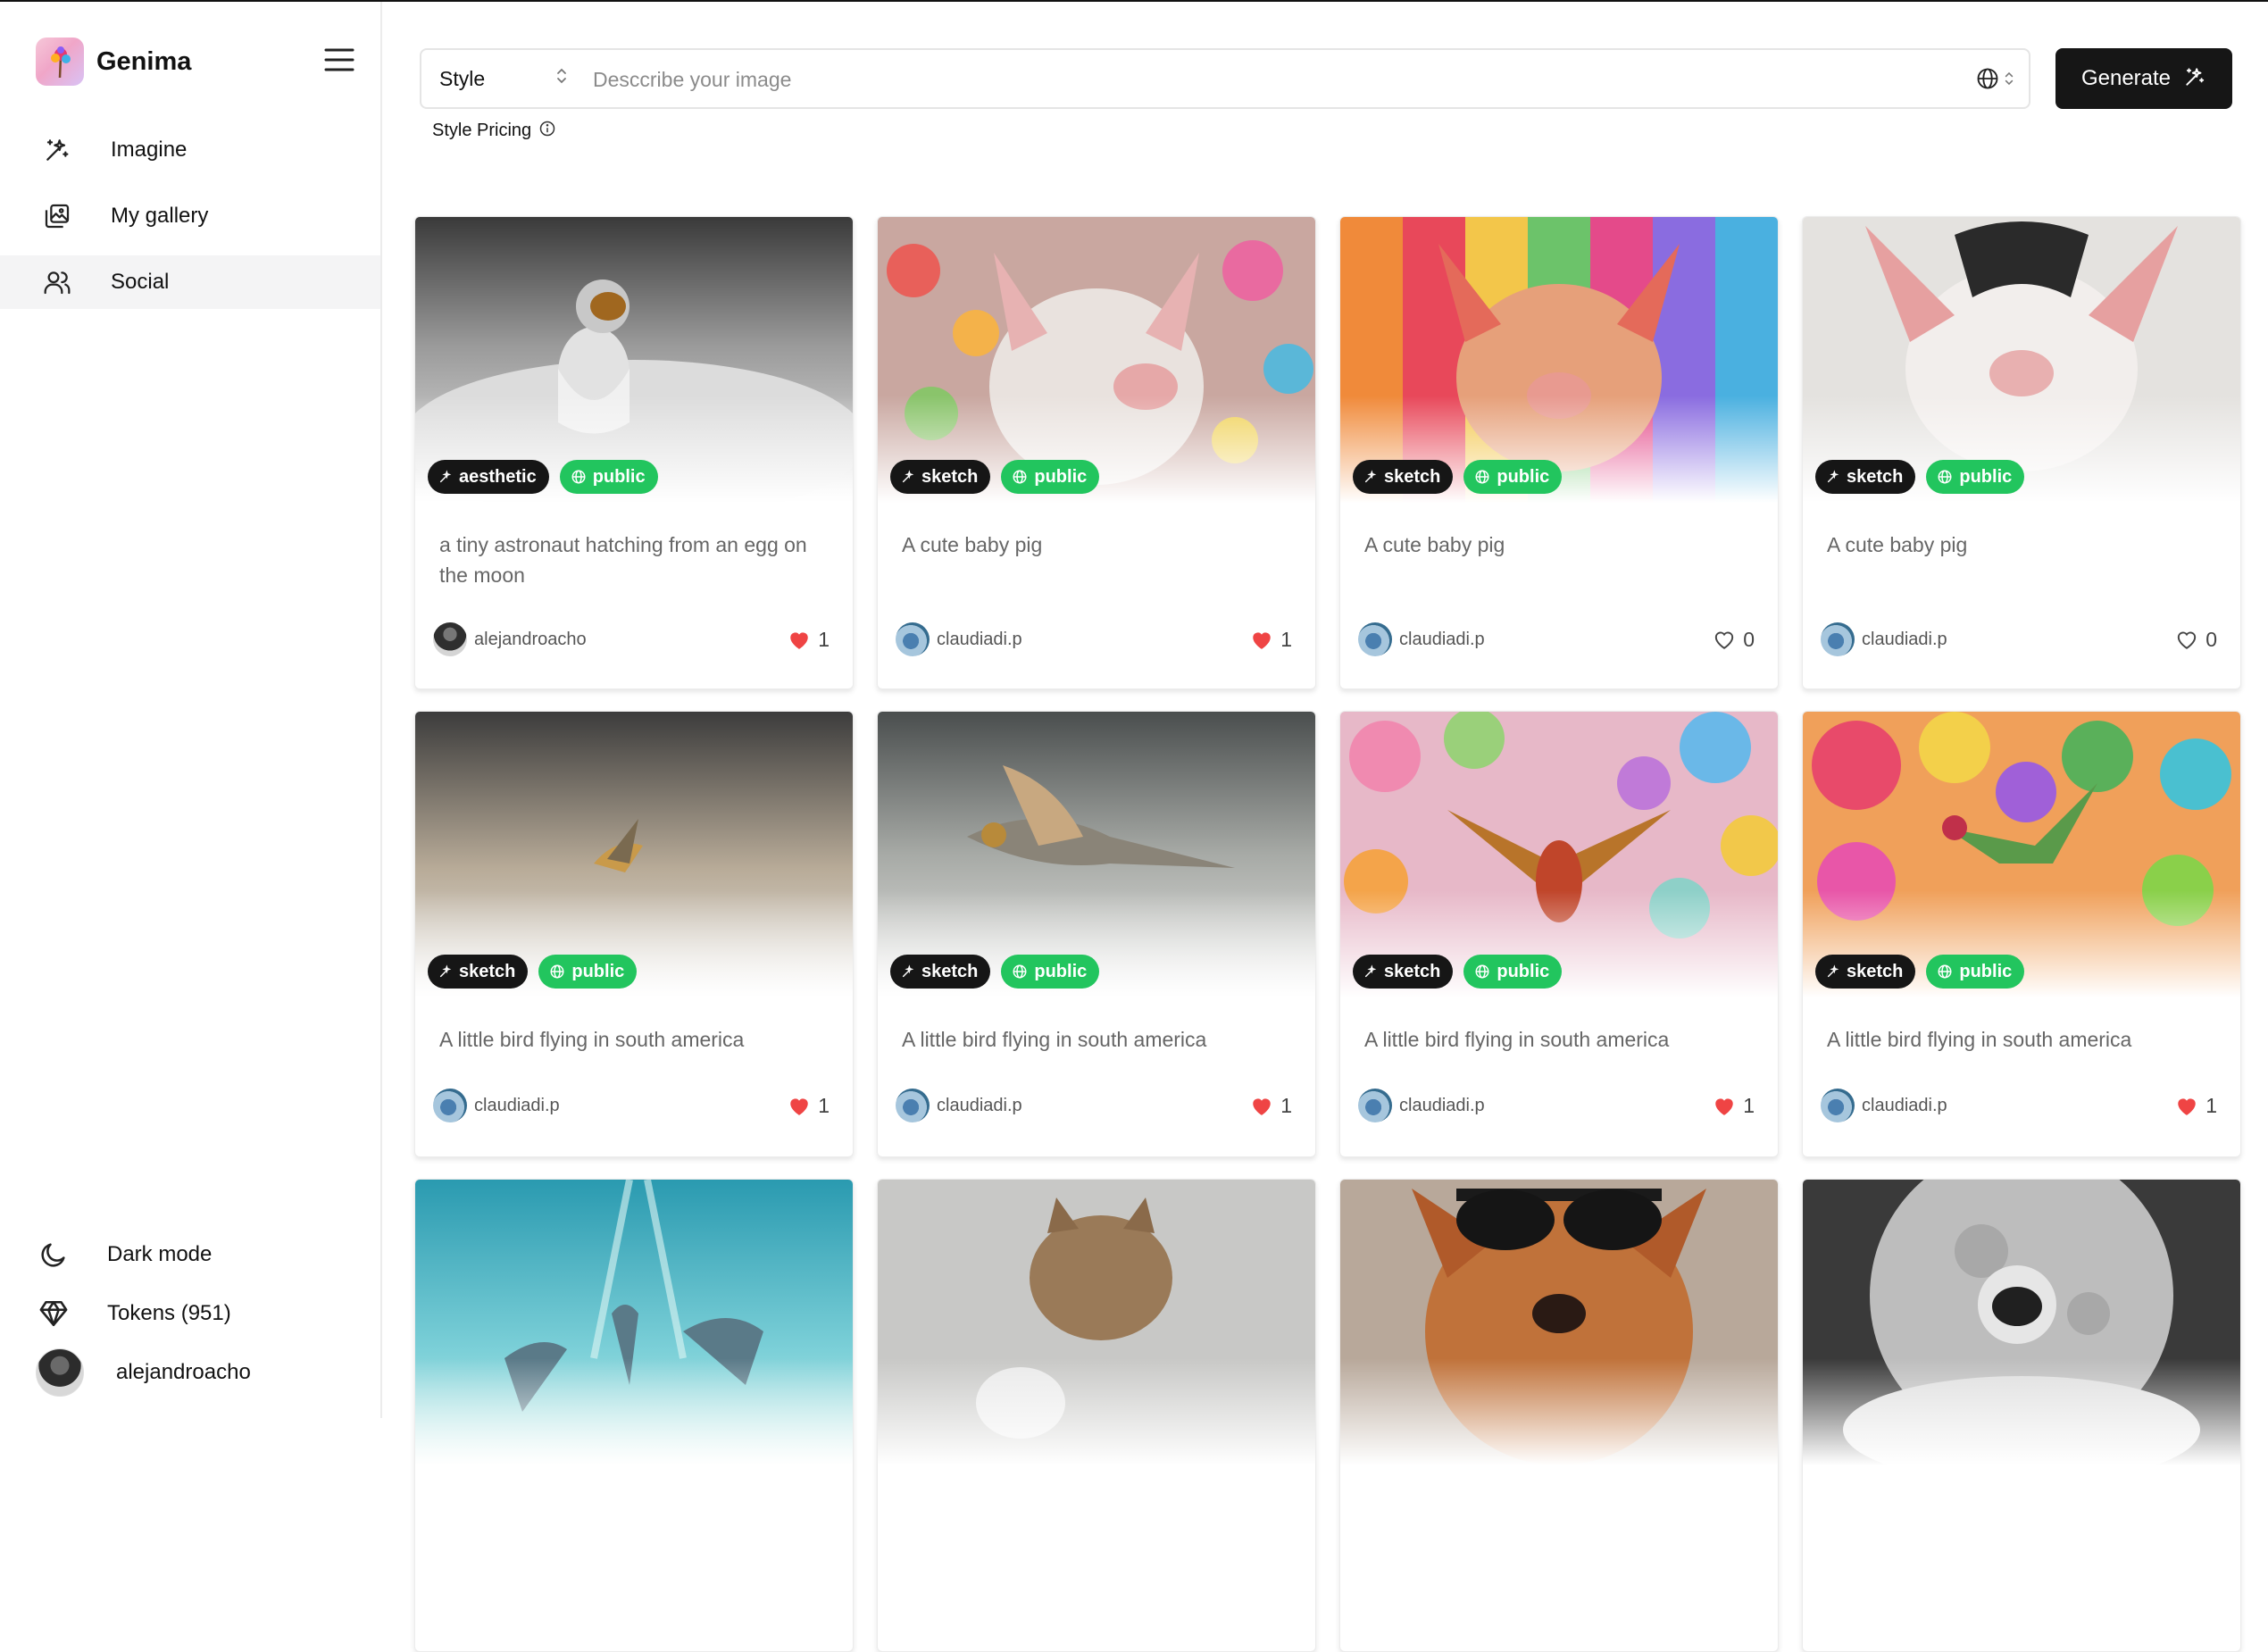 This screenshot has height=1652, width=2268. I want to click on tokens-item: Tokens (951), so click(190, 1313).